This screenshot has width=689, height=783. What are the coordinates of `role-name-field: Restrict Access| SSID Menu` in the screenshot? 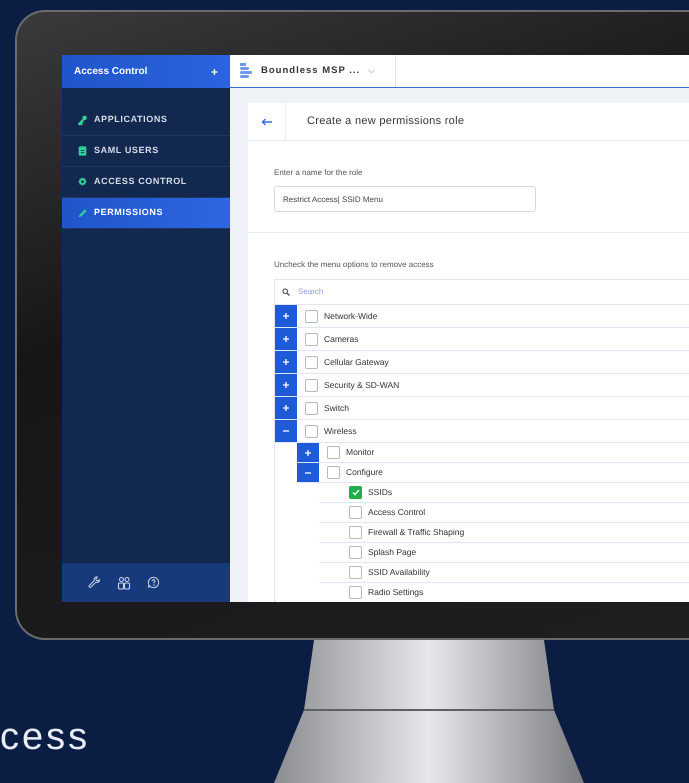 It's located at (405, 199).